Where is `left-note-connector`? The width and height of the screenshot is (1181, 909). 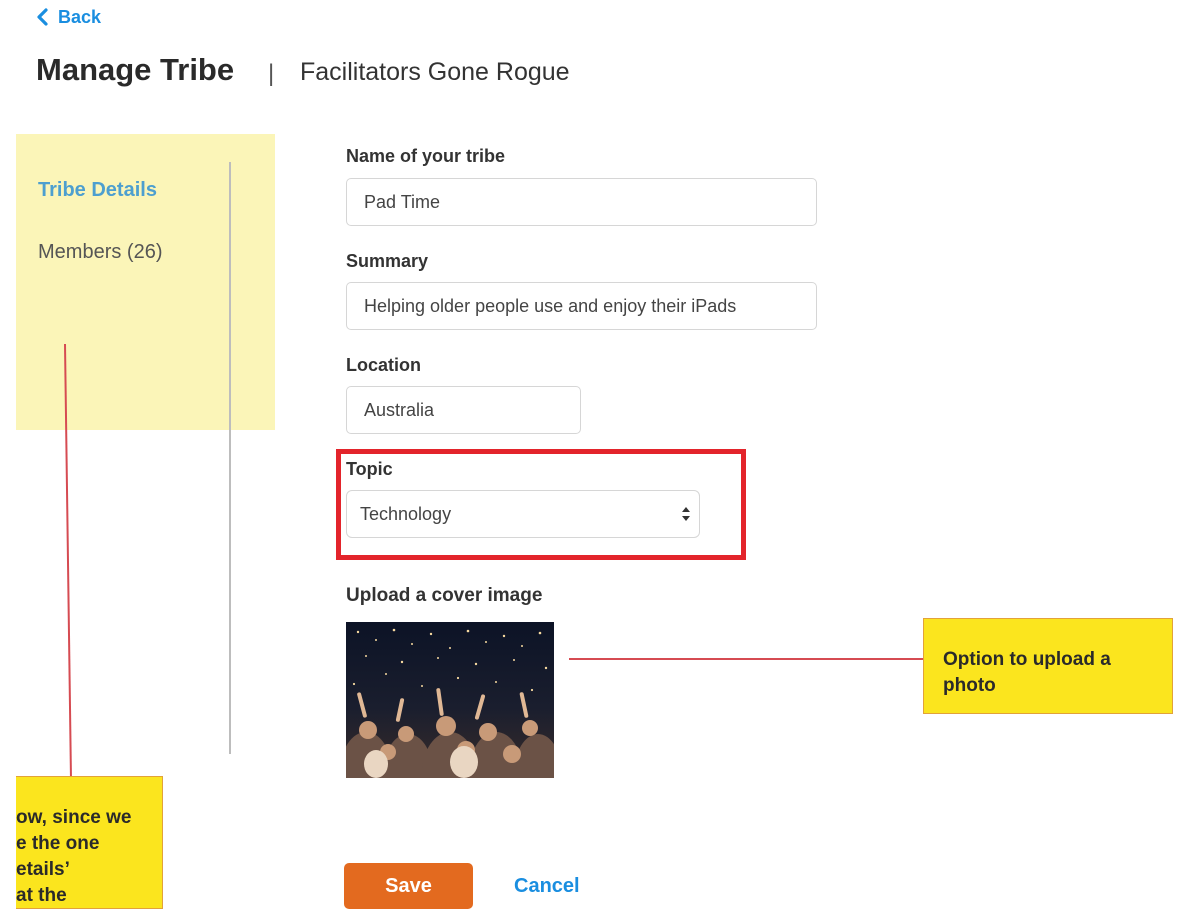 left-note-connector is located at coordinates (68, 562).